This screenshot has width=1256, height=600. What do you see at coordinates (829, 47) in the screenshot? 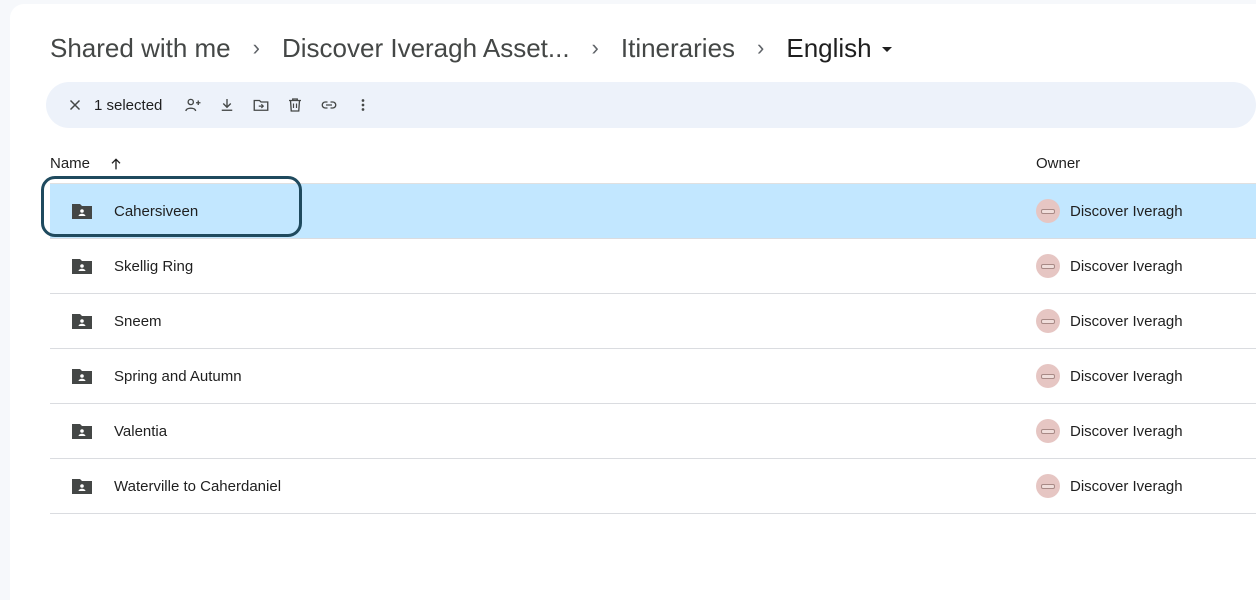
I see `breadcrumb-current-label: English` at bounding box center [829, 47].